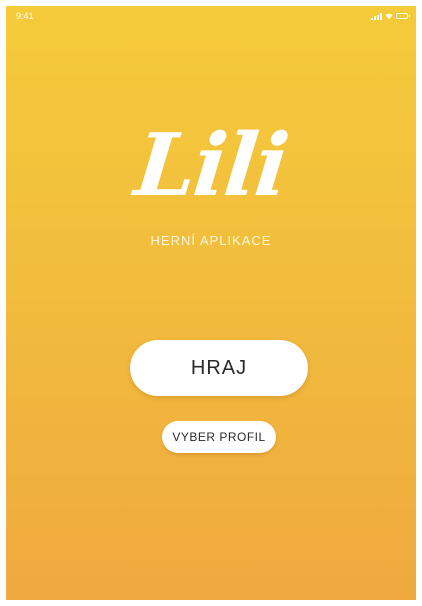  I want to click on select-profile-button: VYBER PROFIL, so click(219, 437).